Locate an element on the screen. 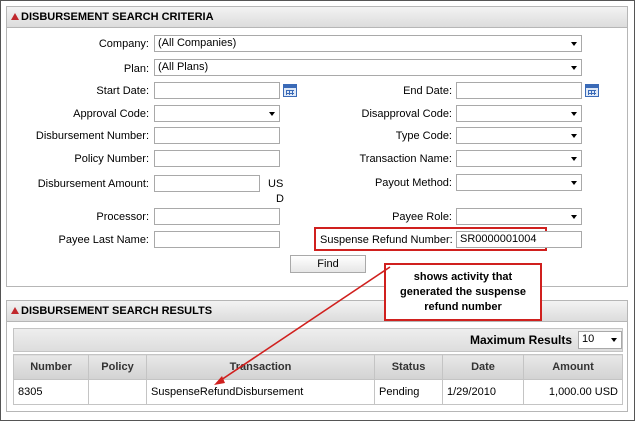  cell-policy is located at coordinates (117, 392).